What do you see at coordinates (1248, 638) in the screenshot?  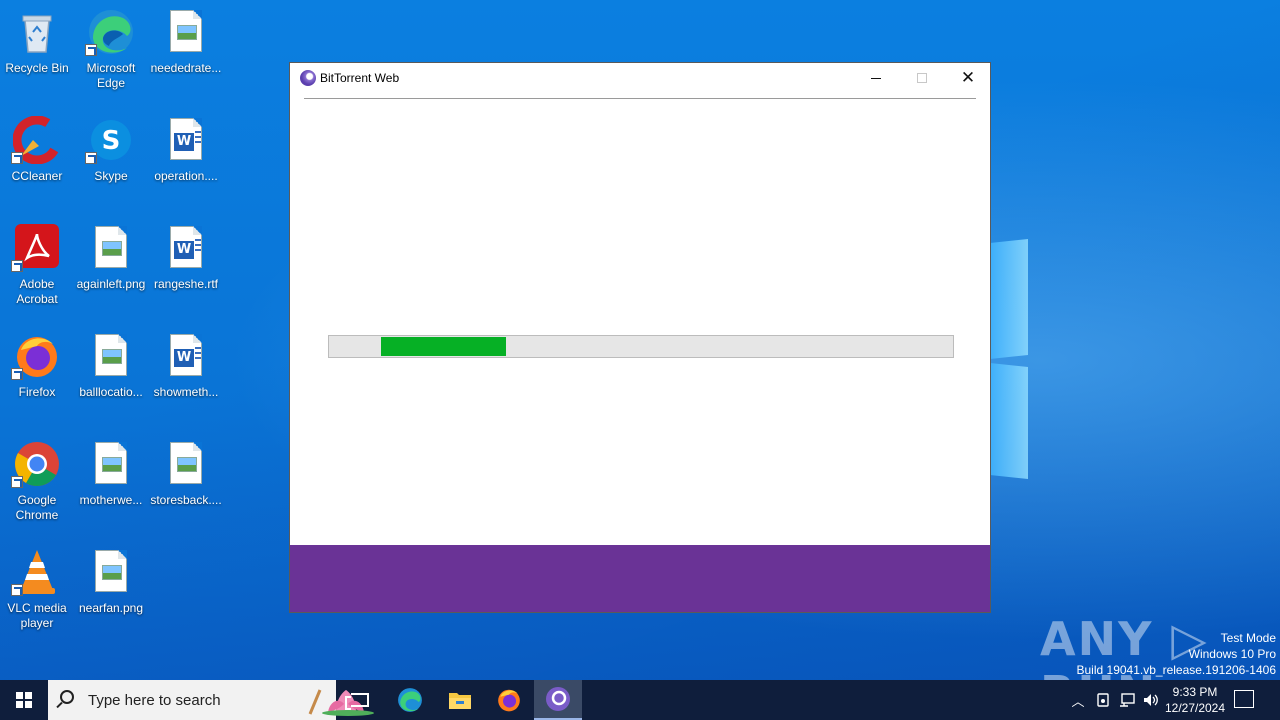 I see `watermark-line-1: Test Mode` at bounding box center [1248, 638].